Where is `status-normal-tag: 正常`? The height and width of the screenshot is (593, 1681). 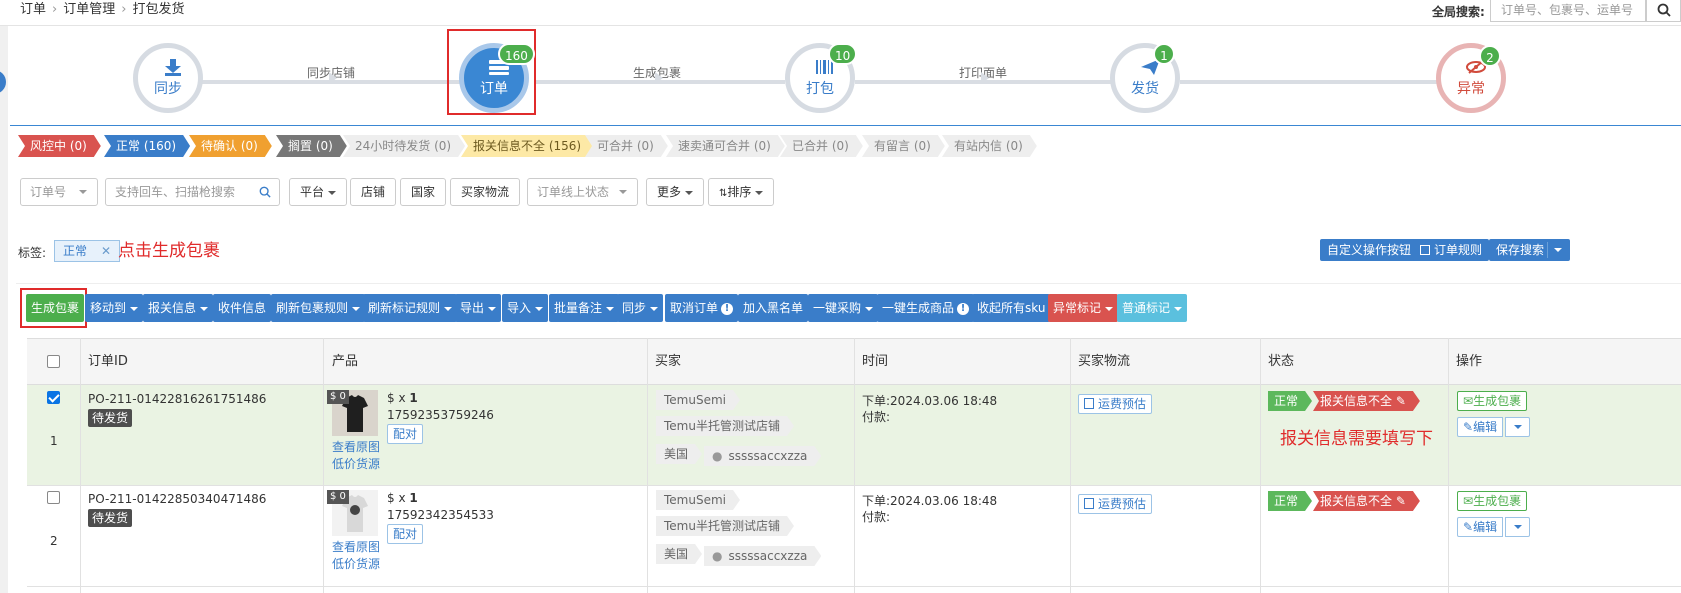
status-normal-tag: 正常 is located at coordinates (1290, 401).